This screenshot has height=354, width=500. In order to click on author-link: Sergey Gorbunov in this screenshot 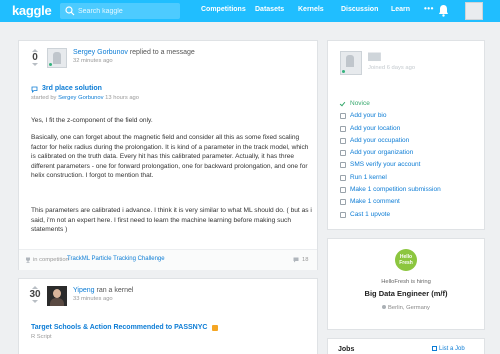, I will do `click(100, 52)`.